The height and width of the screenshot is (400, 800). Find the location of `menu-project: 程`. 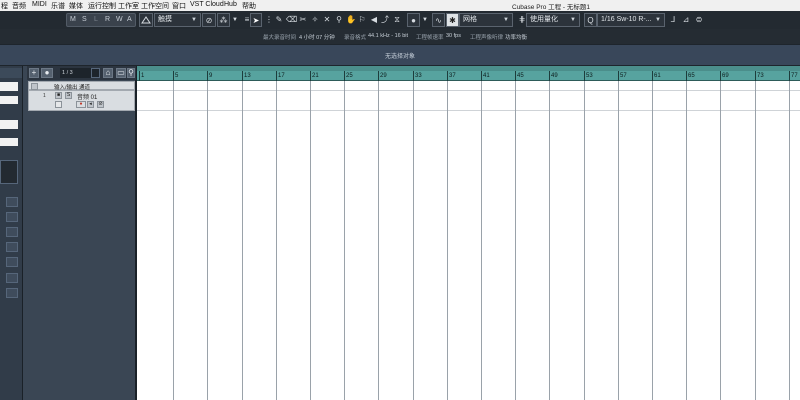

menu-project: 程 is located at coordinates (4, 6).